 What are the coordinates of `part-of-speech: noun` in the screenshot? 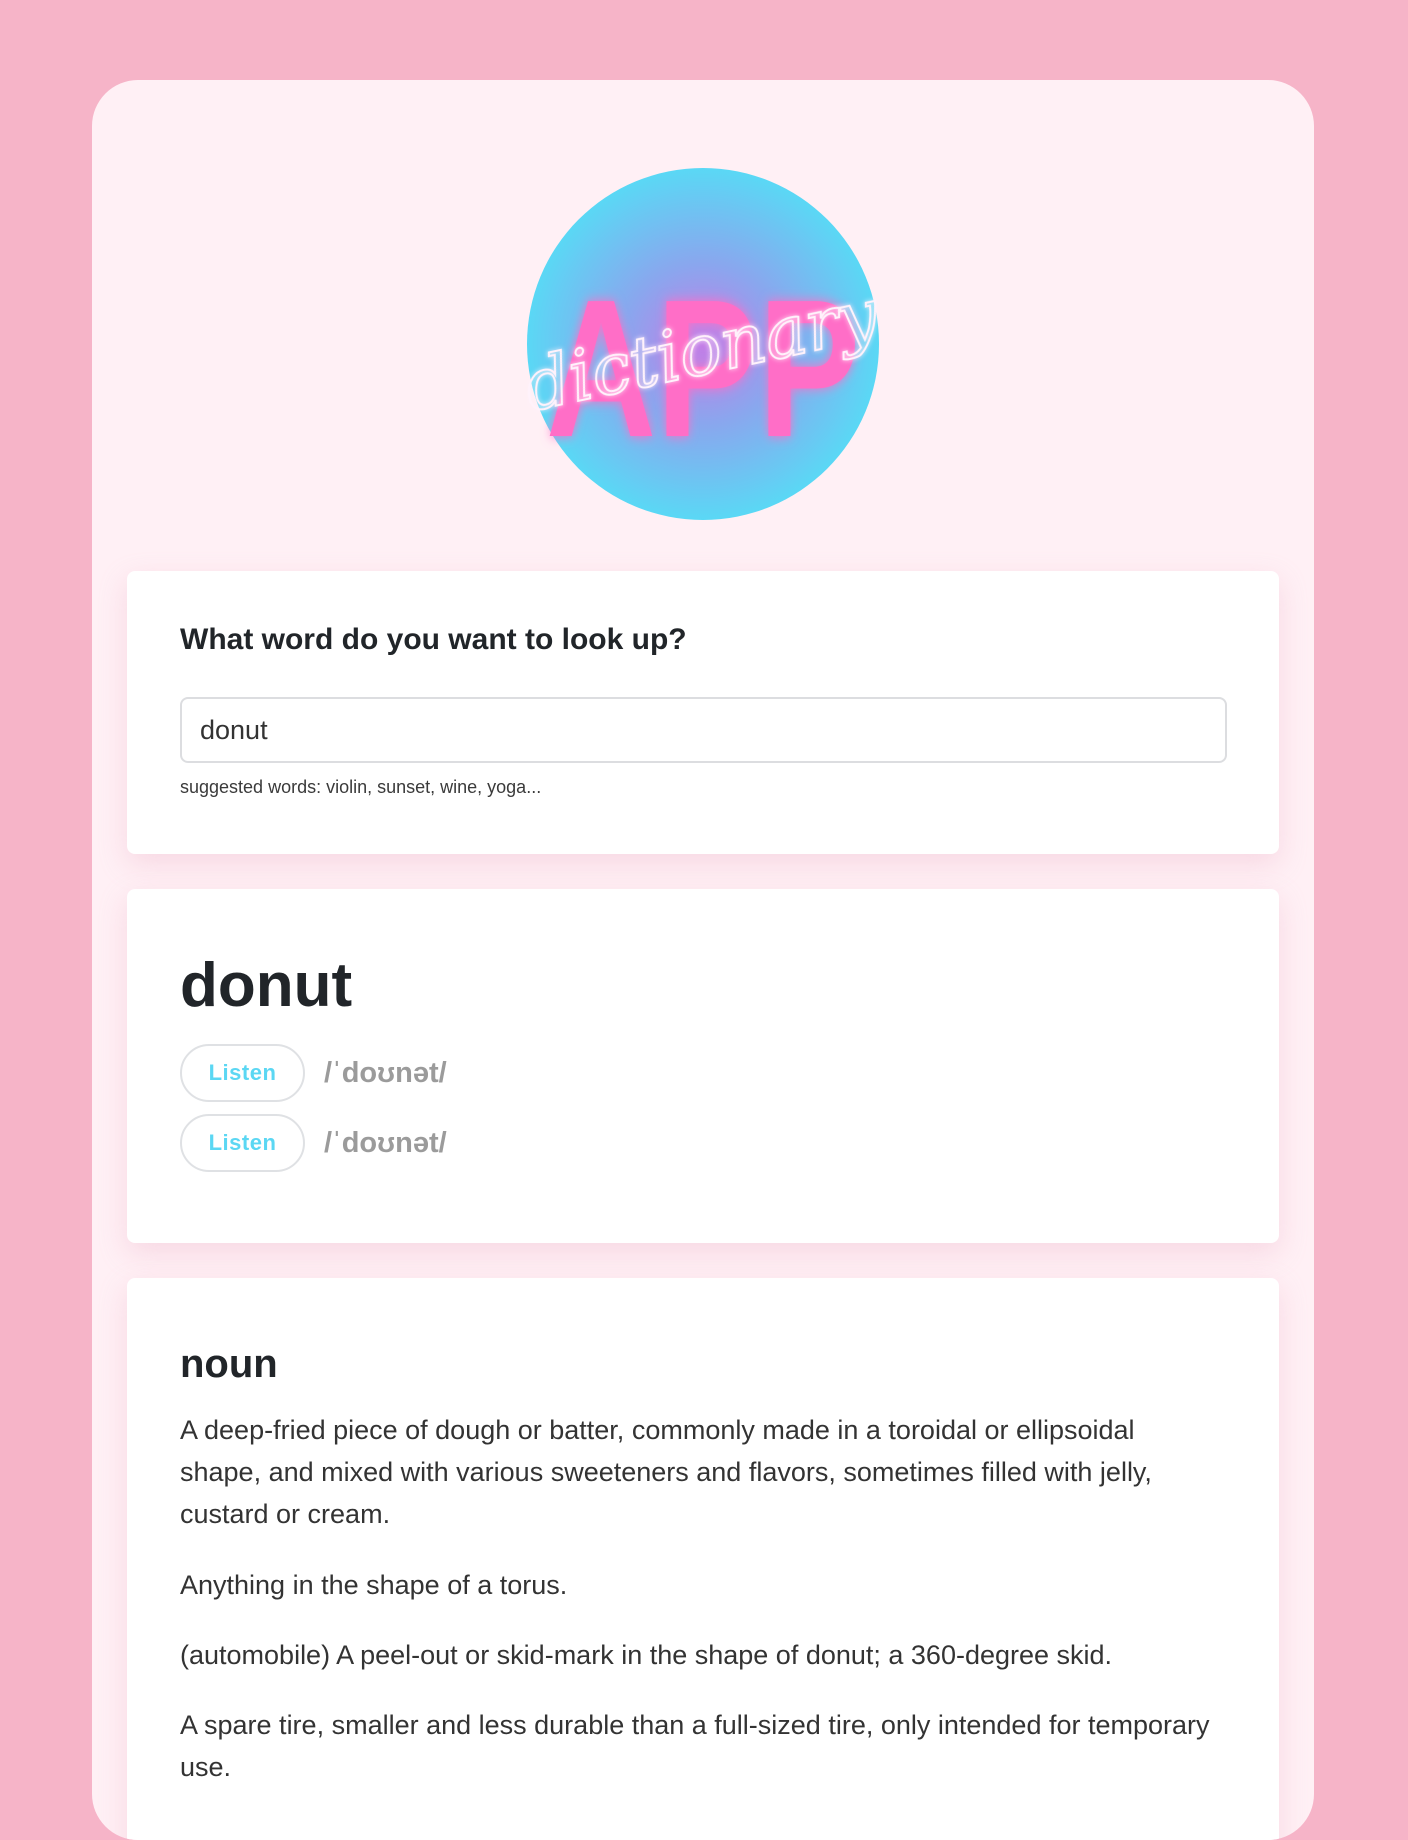 It's located at (229, 1364).